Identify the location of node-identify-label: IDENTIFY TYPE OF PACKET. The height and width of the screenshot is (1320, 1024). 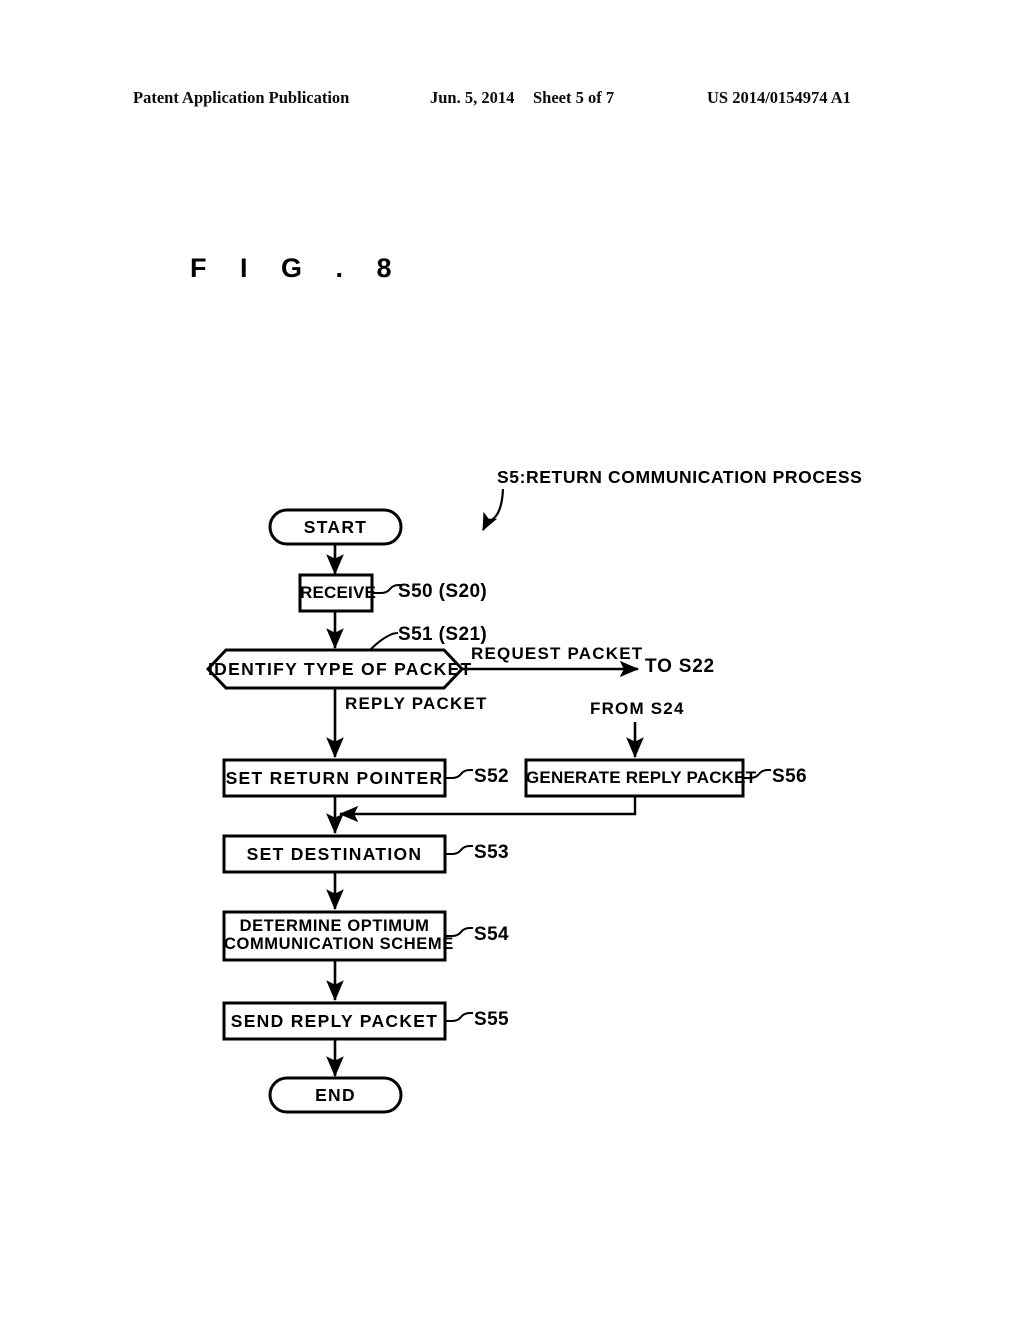
(340, 669).